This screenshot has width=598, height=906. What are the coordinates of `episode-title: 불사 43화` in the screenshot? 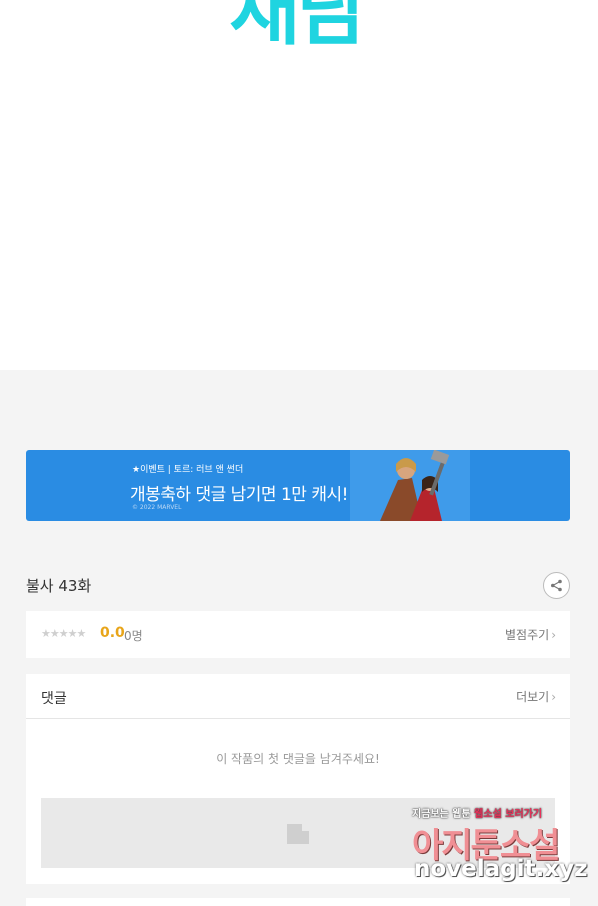 It's located at (59, 586).